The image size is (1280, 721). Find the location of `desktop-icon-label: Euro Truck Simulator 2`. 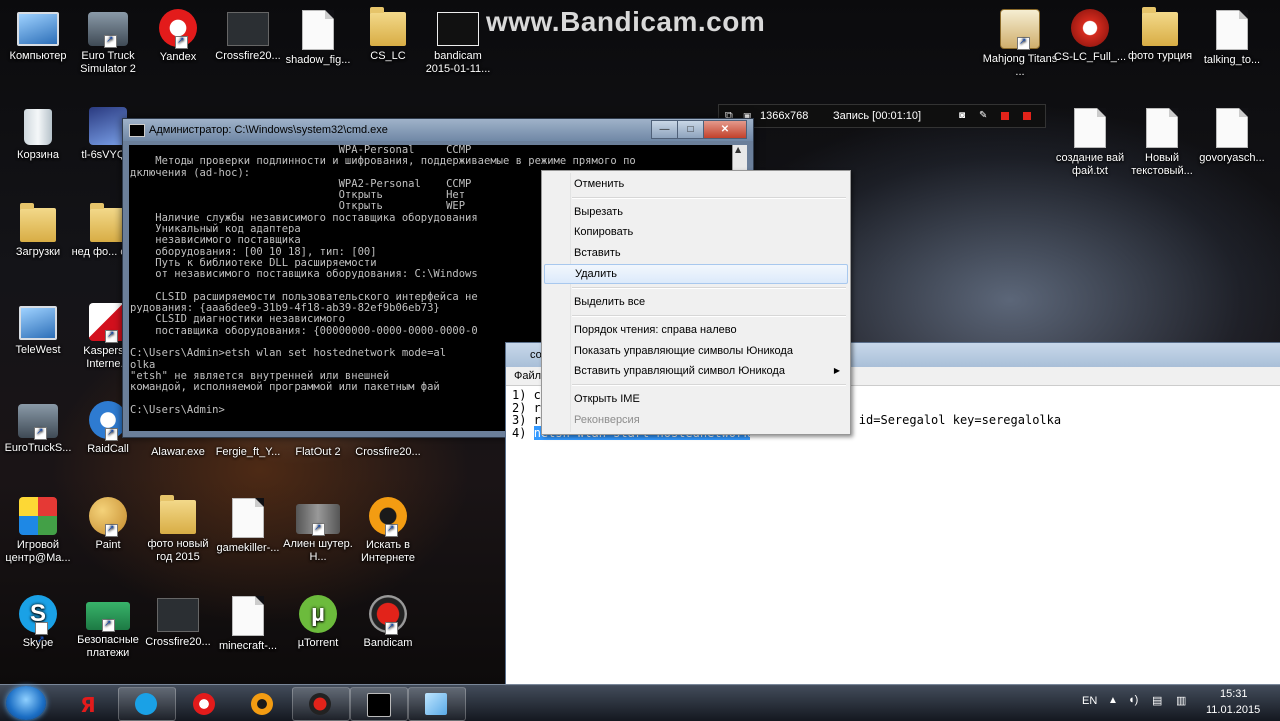

desktop-icon-label: Euro Truck Simulator 2 is located at coordinates (108, 62).